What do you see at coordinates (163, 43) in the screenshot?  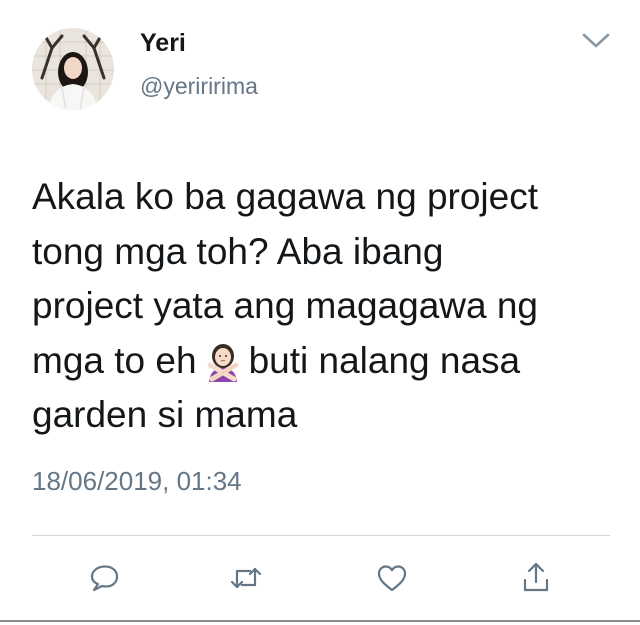 I see `display-name: Yeri` at bounding box center [163, 43].